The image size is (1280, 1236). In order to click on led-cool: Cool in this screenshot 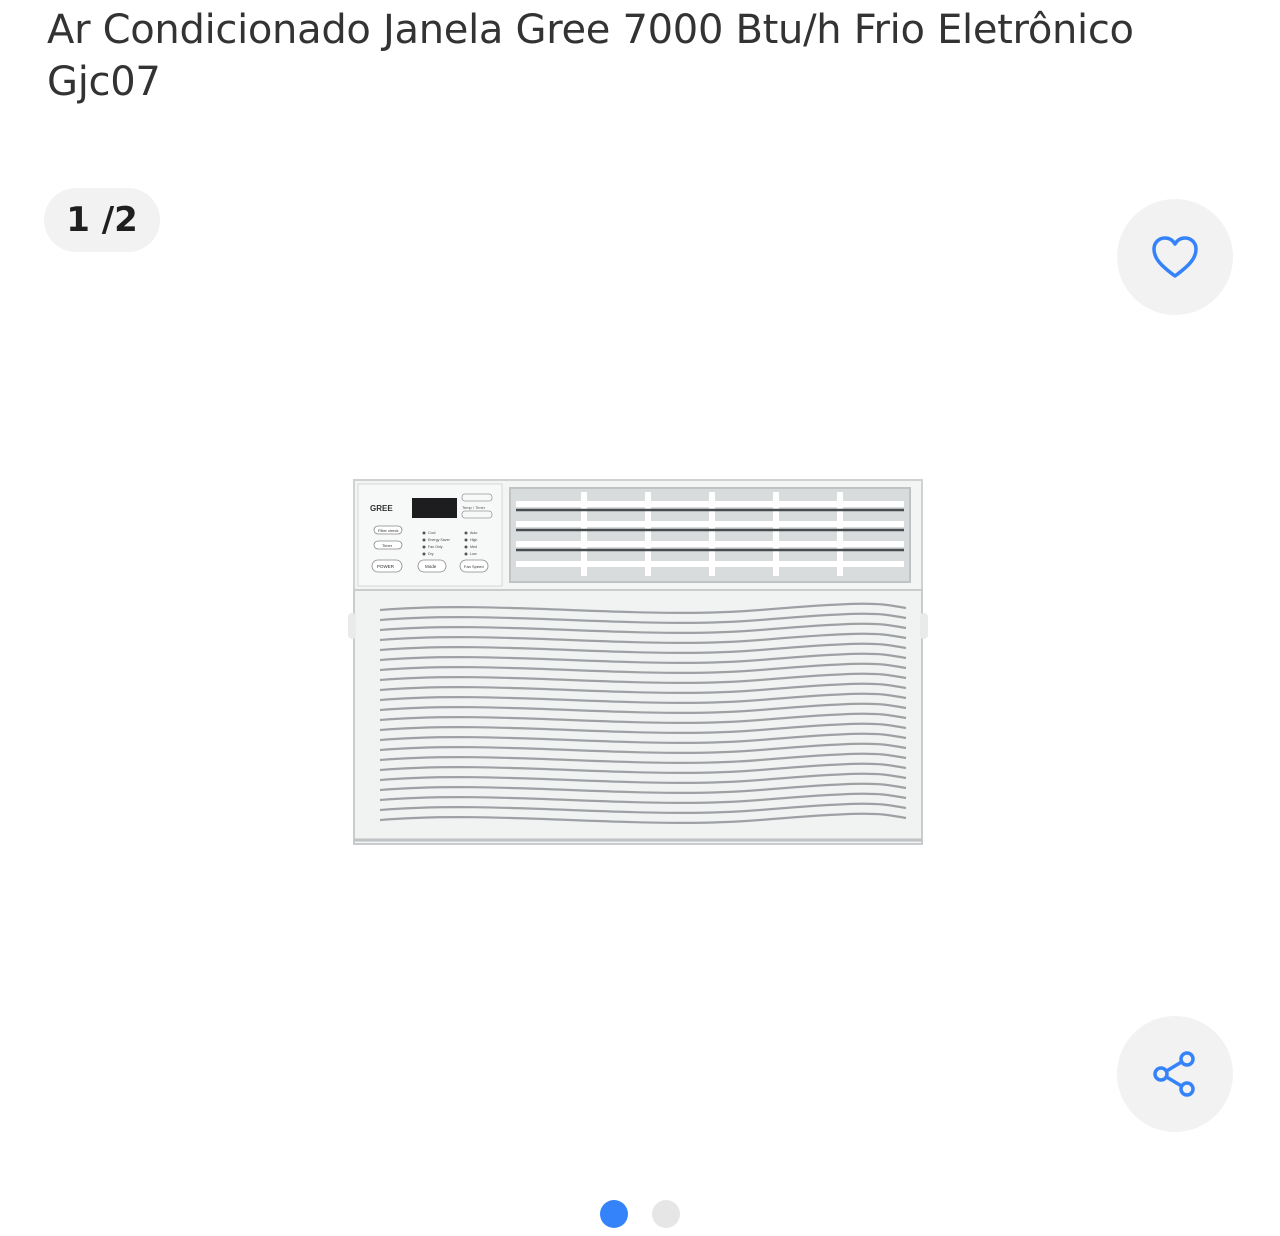, I will do `click(432, 533)`.